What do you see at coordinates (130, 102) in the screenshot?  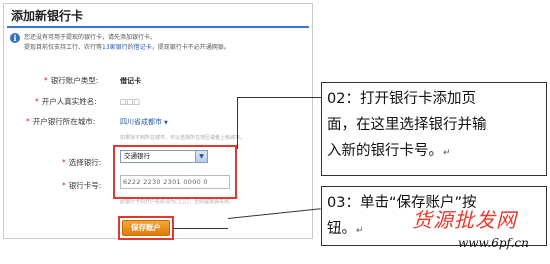 I see `holder-name-value: □□□` at bounding box center [130, 102].